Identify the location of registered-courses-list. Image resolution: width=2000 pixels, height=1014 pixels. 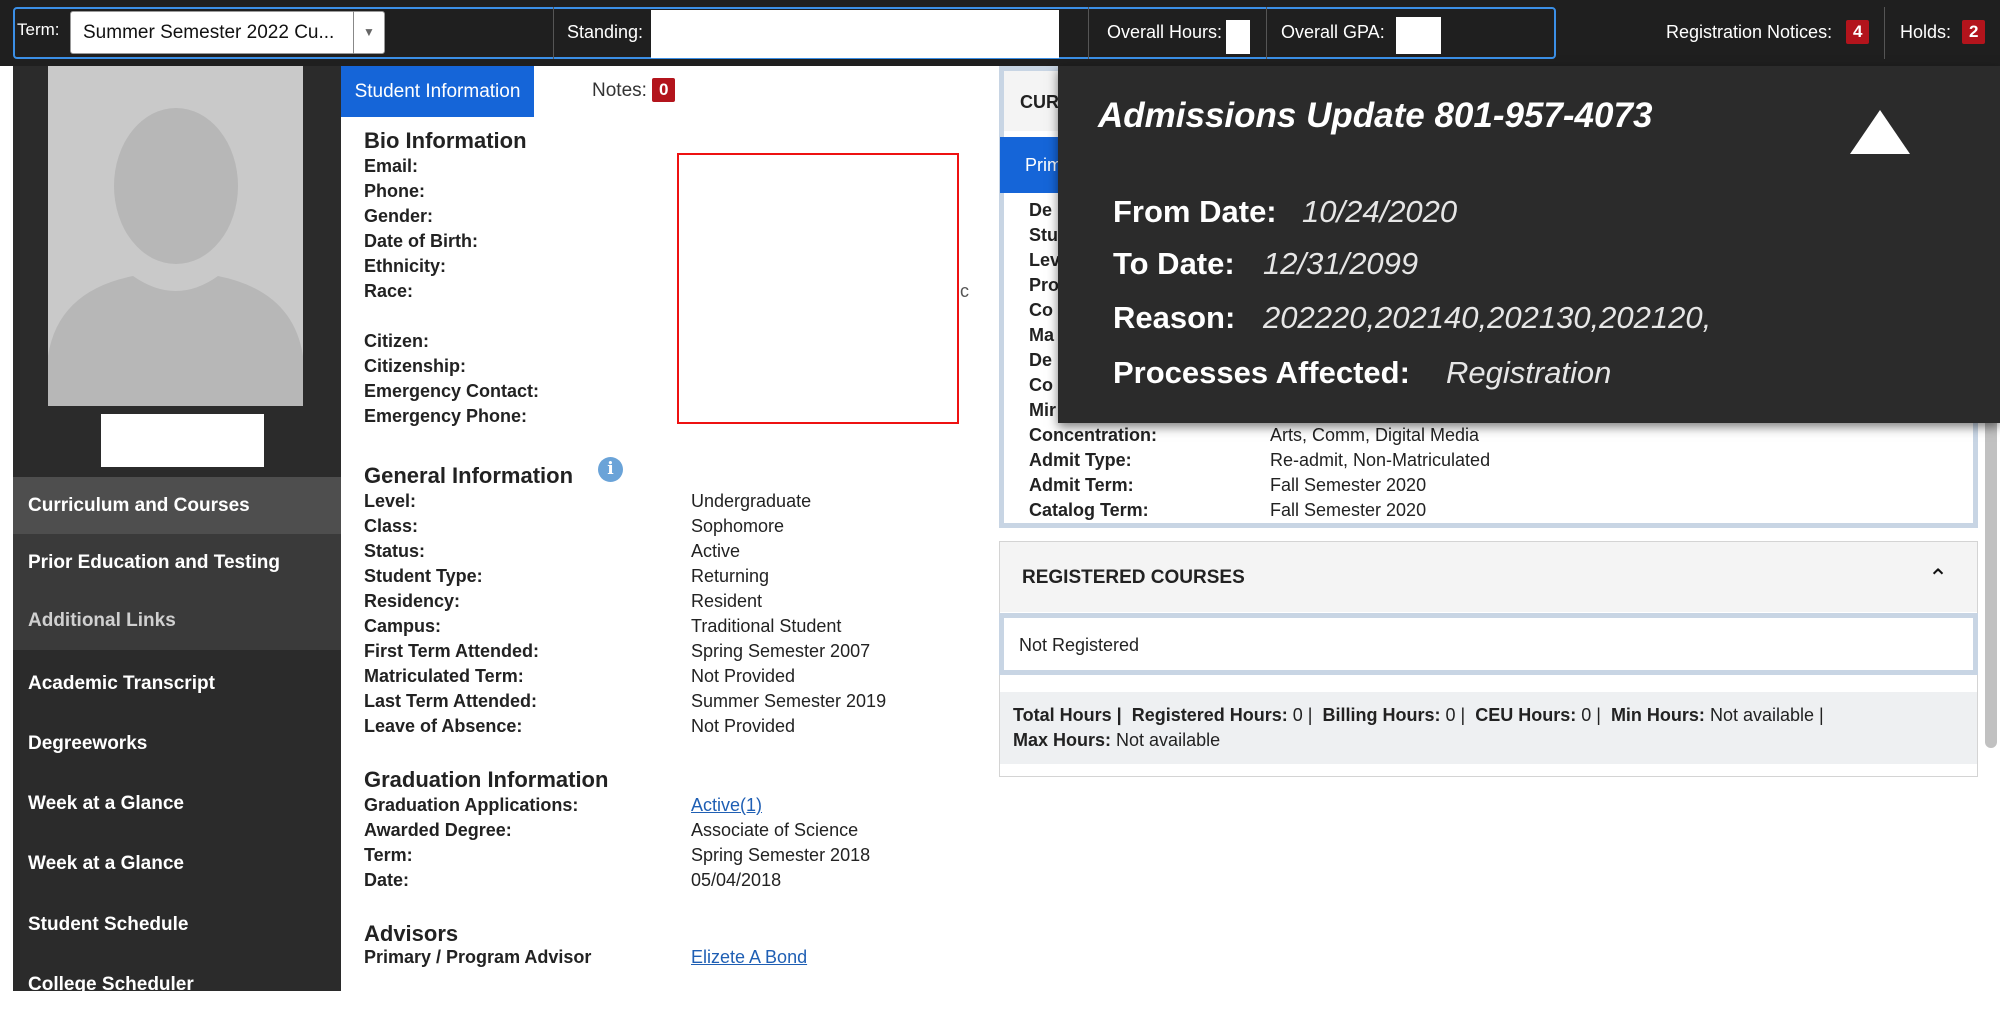
(1488, 644).